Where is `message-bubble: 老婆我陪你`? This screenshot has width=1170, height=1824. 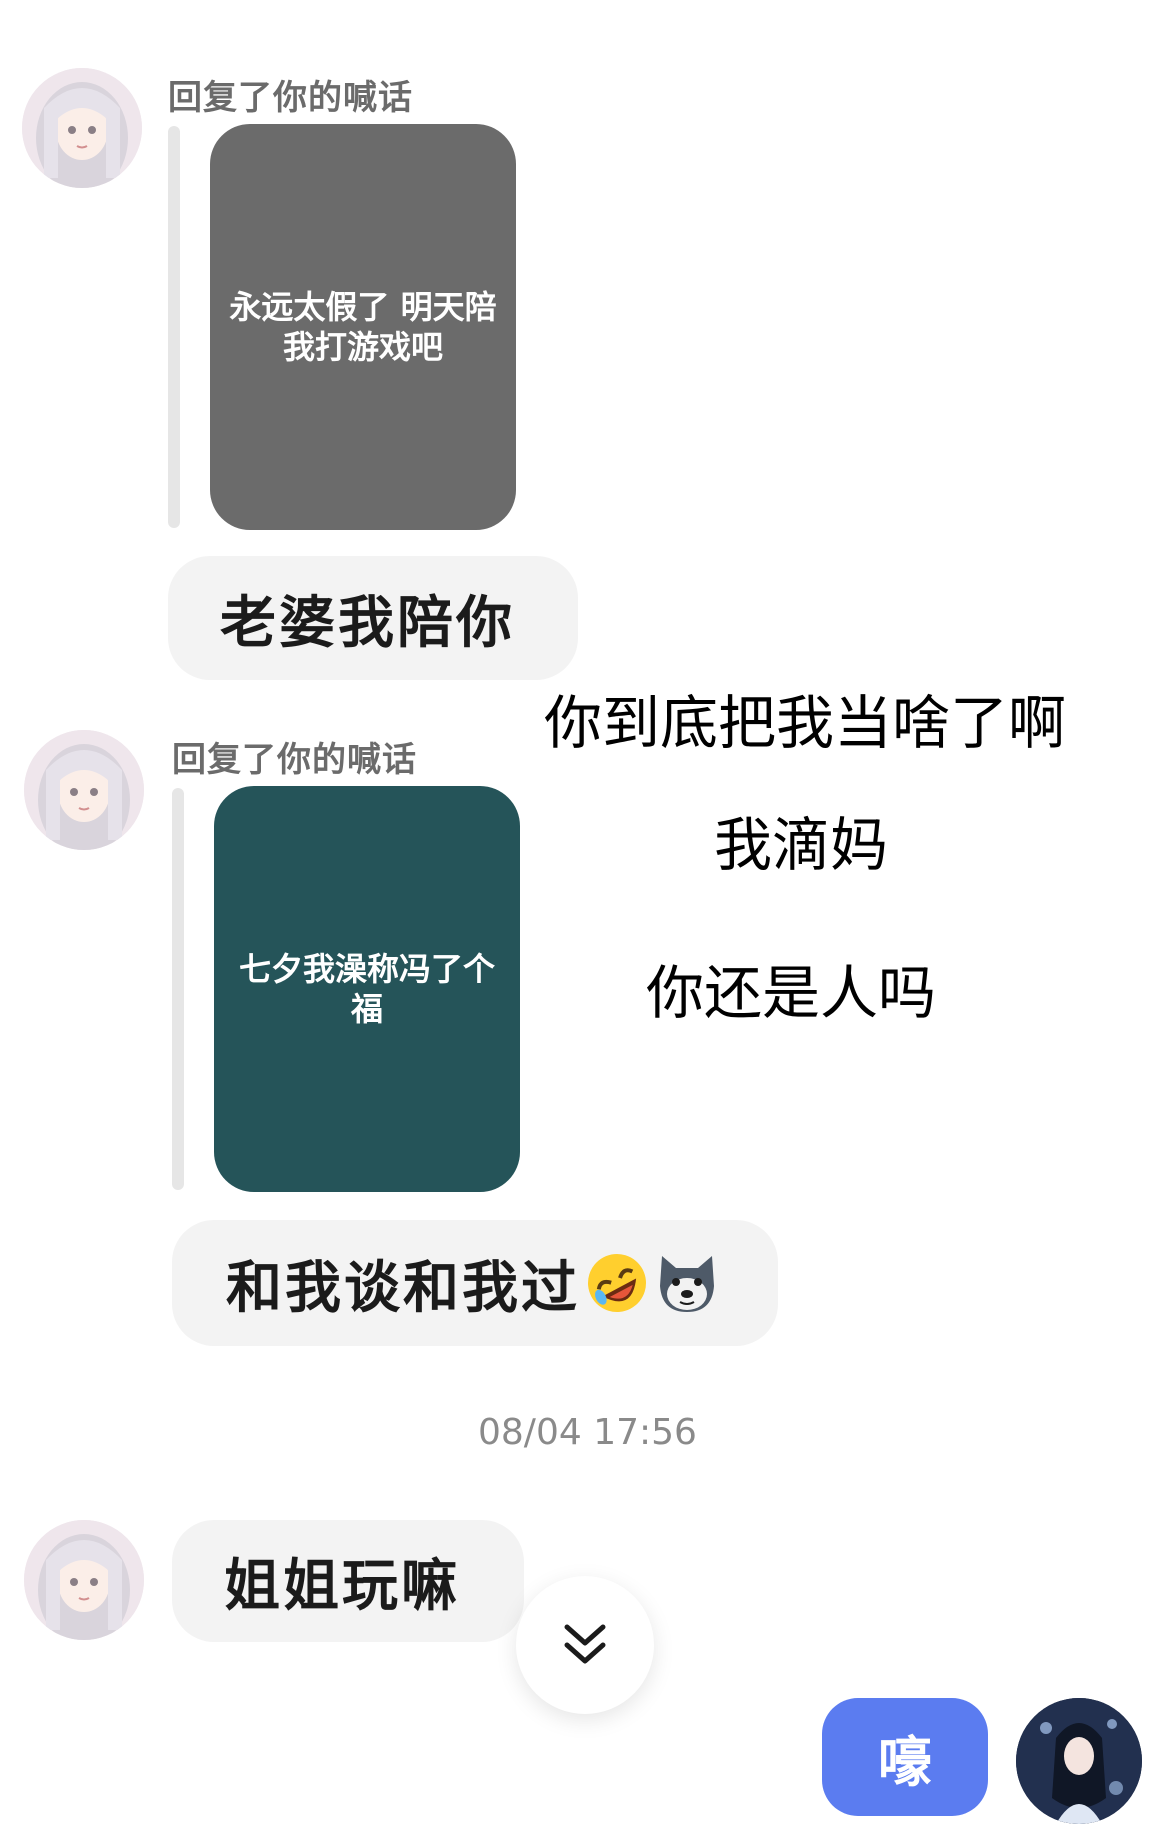 message-bubble: 老婆我陪你 is located at coordinates (373, 618).